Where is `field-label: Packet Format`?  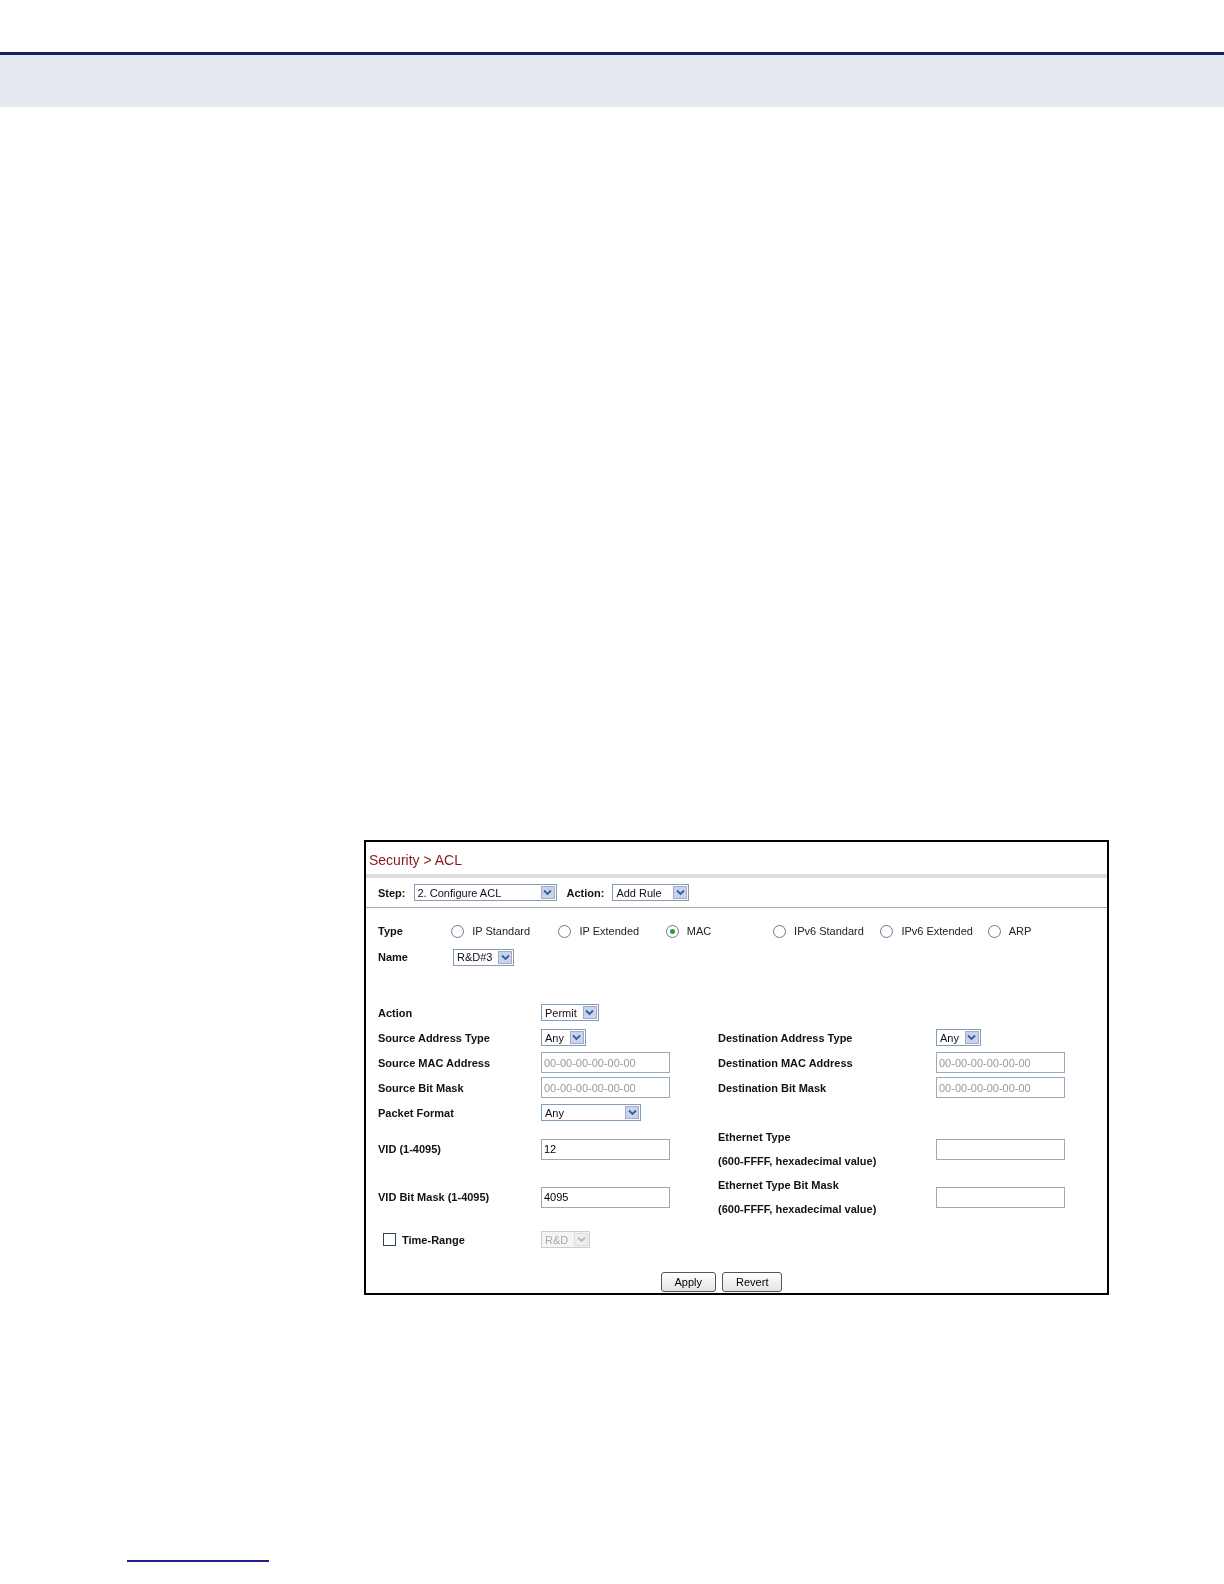
field-label: Packet Format is located at coordinates (416, 1112).